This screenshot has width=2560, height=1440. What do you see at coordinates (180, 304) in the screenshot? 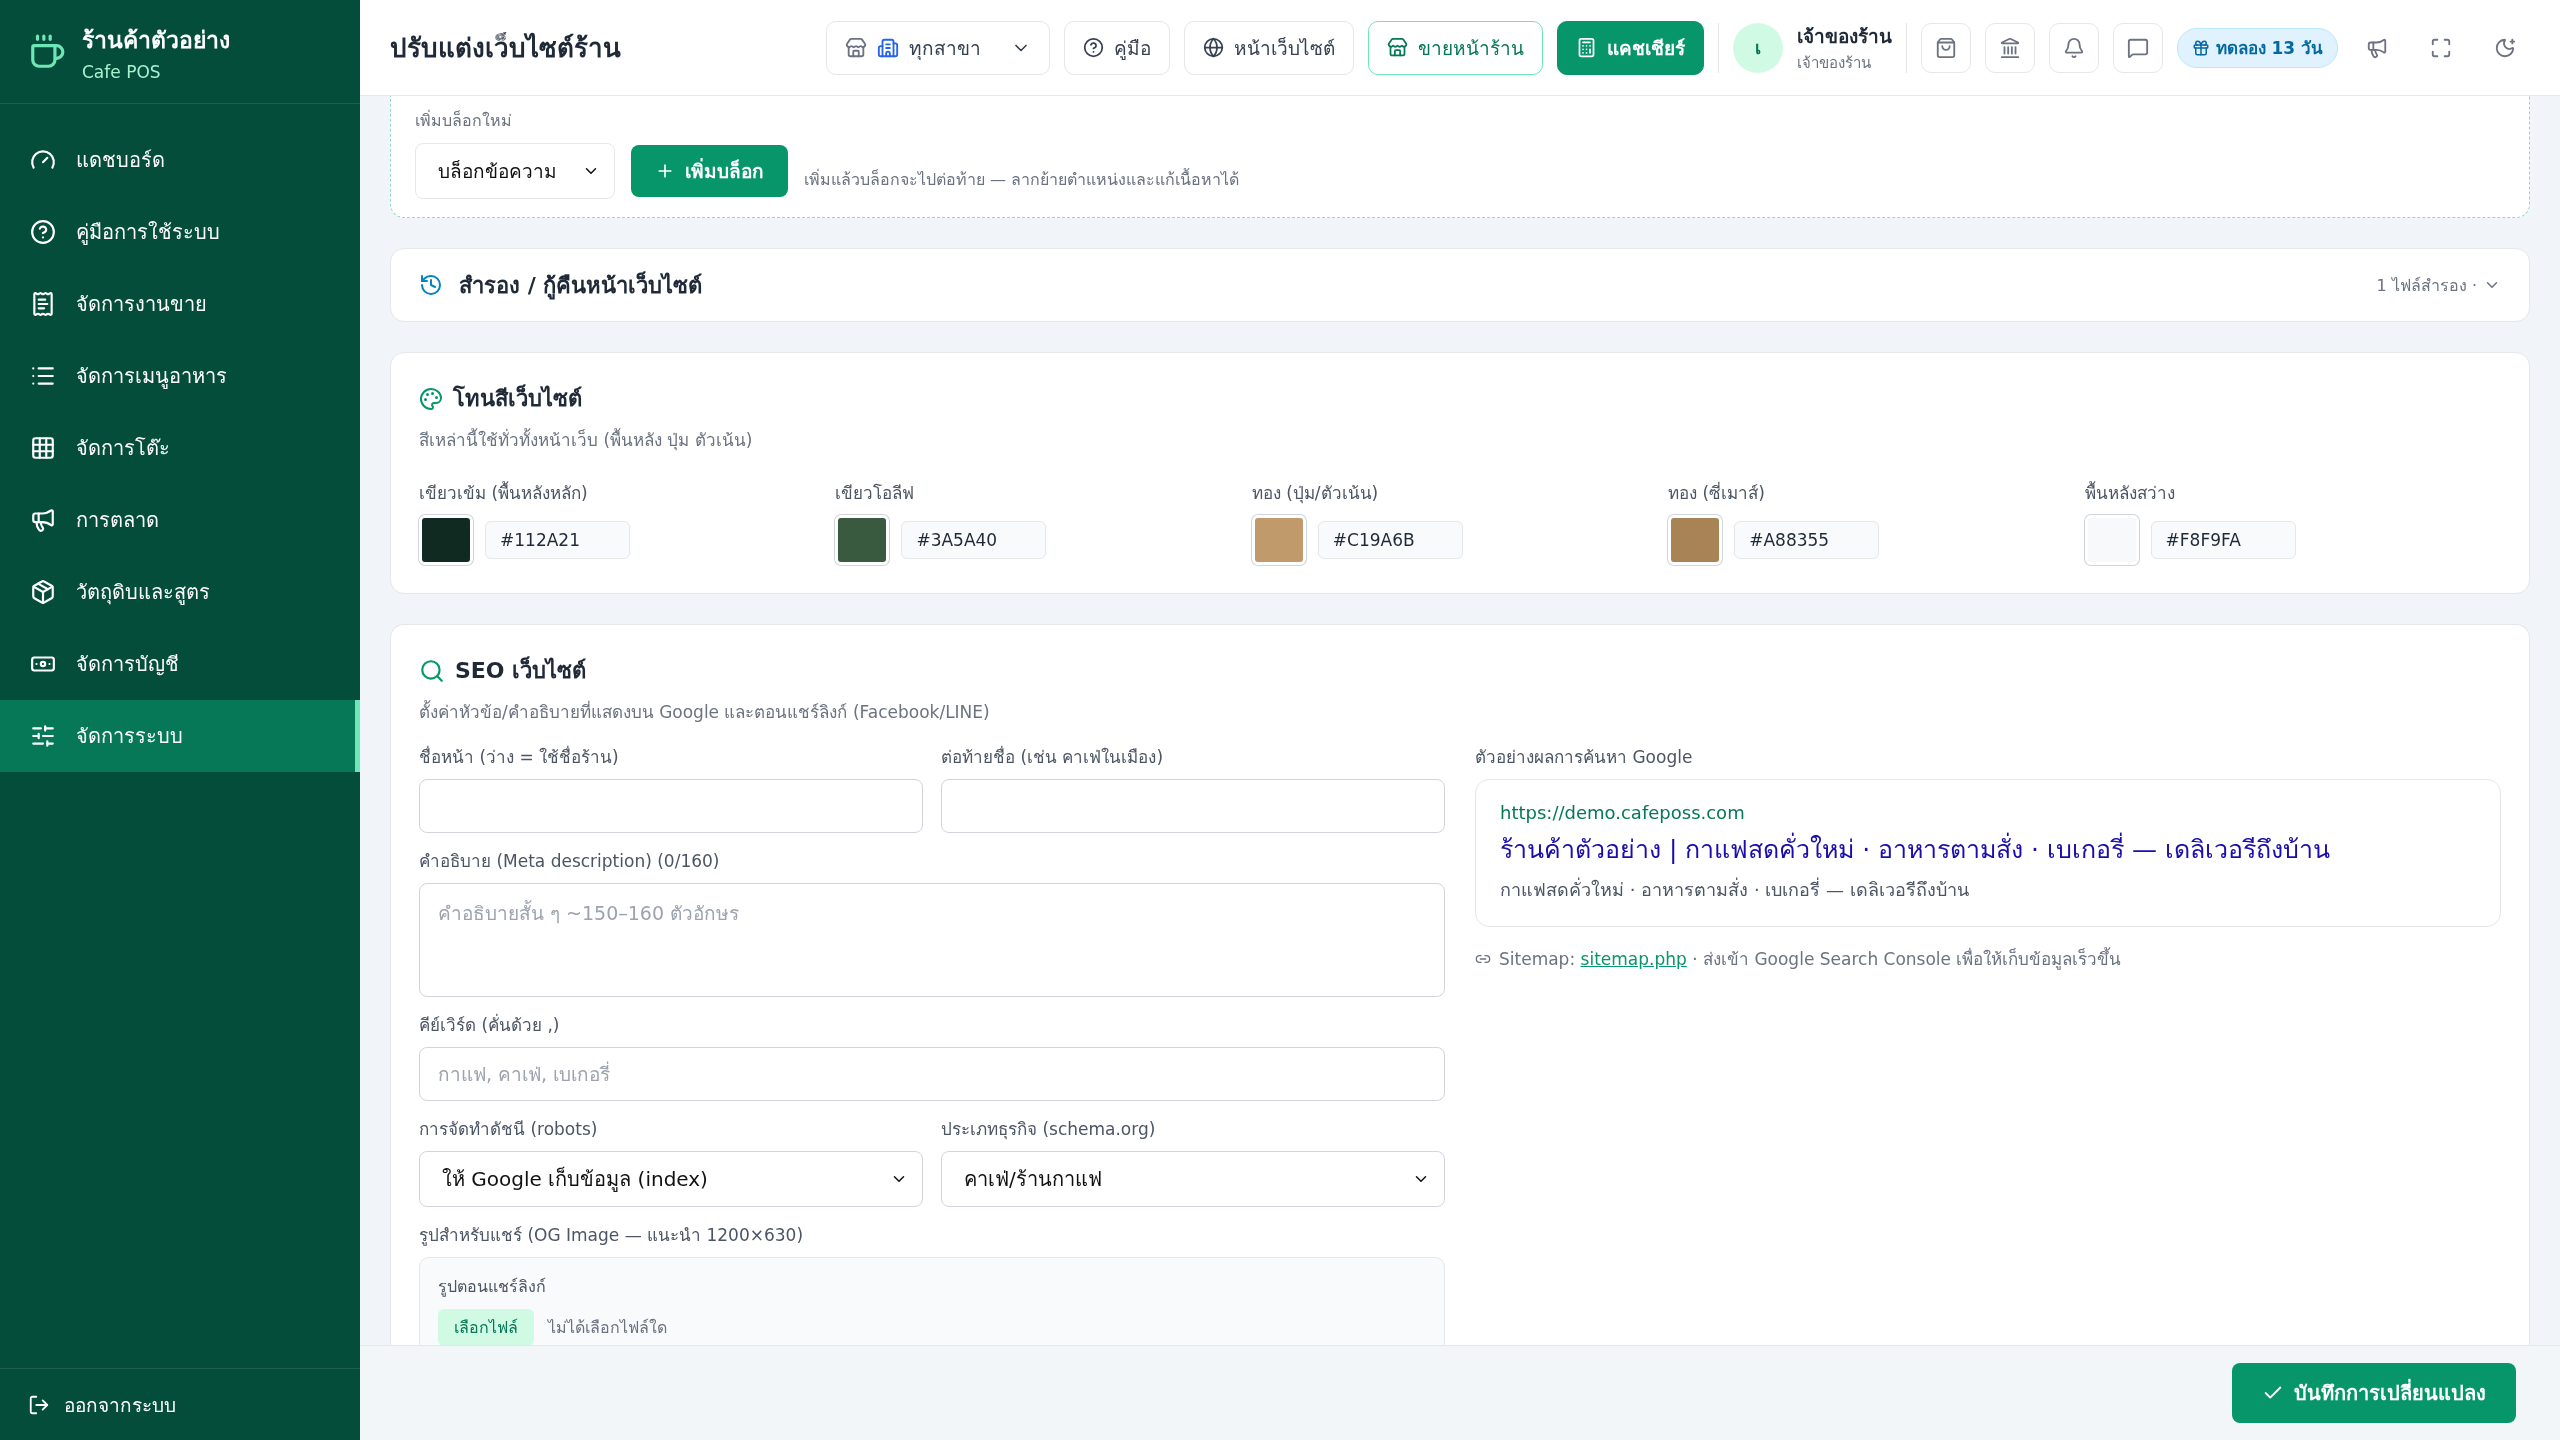
I see `sidebar-item: จัดการงานขาย` at bounding box center [180, 304].